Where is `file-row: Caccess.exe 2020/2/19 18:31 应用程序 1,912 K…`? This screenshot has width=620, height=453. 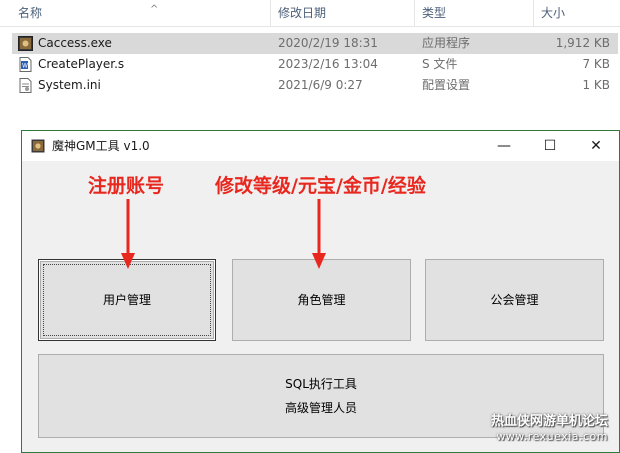
file-row: Caccess.exe 2020/2/19 18:31 应用程序 1,912 K… is located at coordinates (315, 43).